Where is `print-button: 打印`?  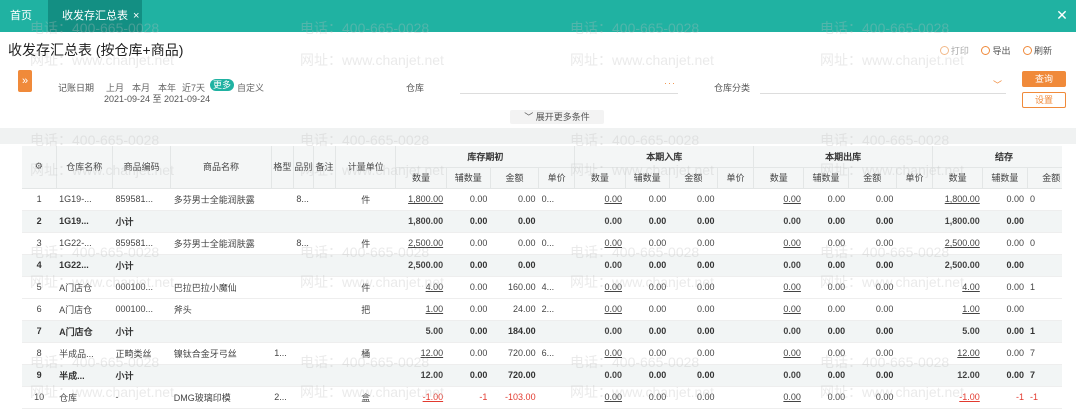
print-button: 打印 is located at coordinates (954, 50).